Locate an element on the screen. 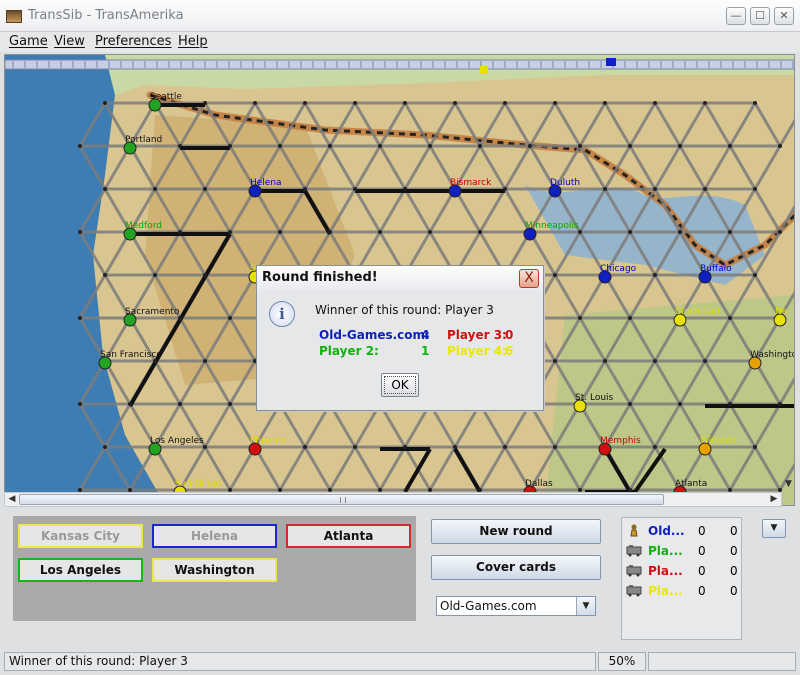  city-label: San Francisco is located at coordinates (131, 355).